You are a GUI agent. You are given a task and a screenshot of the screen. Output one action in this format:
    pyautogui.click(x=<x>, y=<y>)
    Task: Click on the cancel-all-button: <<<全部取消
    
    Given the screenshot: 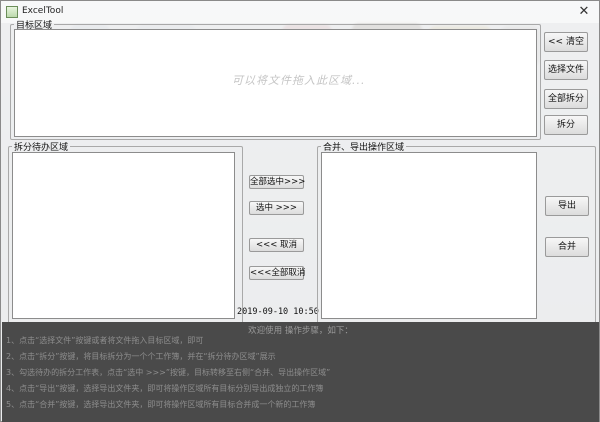 What is the action you would take?
    pyautogui.click(x=277, y=273)
    